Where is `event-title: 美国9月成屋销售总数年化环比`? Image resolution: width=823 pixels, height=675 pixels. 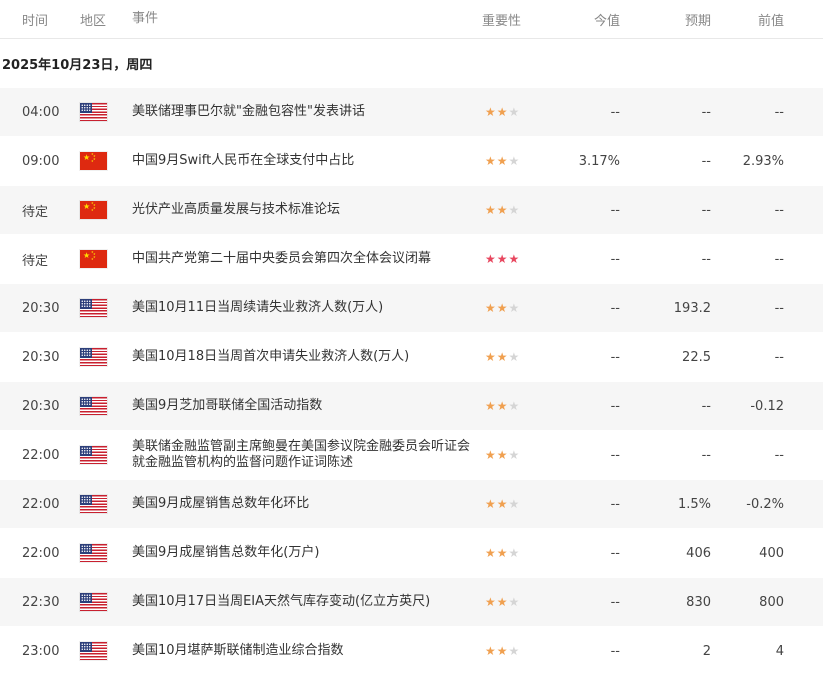
event-title: 美国9月成屋销售总数年化环比 is located at coordinates (304, 504).